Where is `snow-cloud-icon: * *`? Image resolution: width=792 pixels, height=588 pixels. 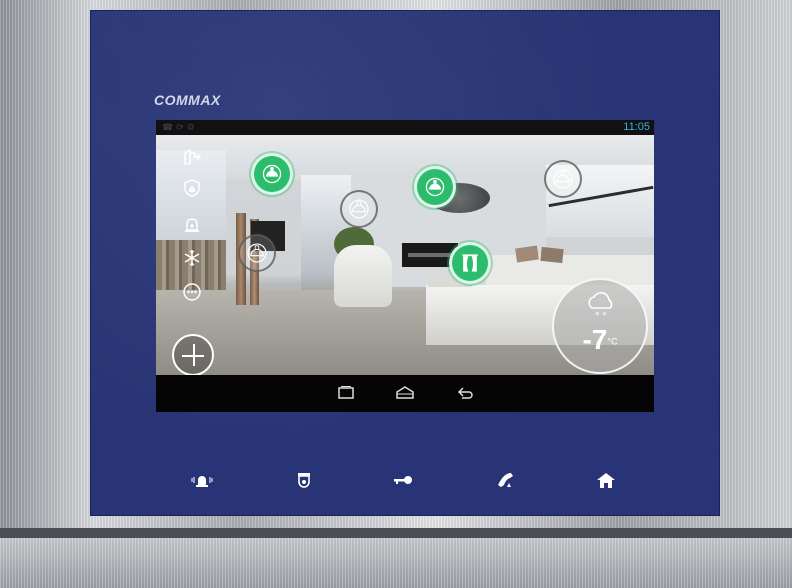 snow-cloud-icon: * * is located at coordinates (600, 306).